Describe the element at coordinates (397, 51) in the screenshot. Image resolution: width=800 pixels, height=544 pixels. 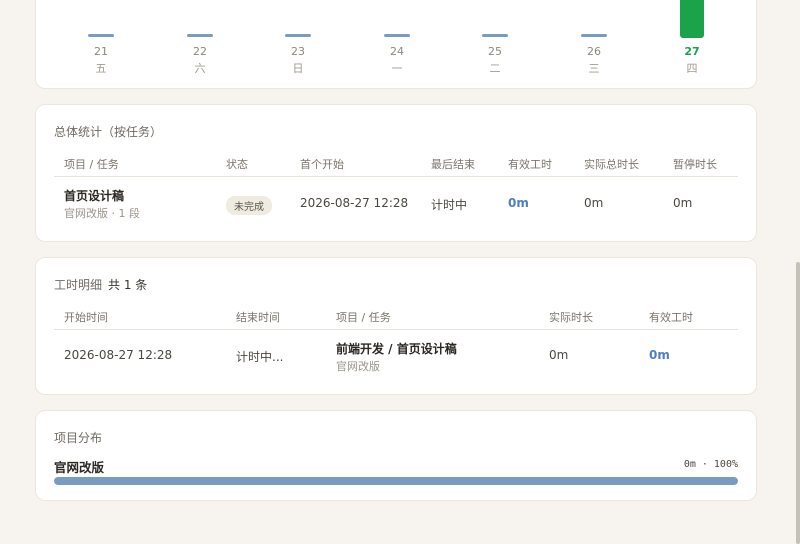
I see `day-date: 24` at that location.